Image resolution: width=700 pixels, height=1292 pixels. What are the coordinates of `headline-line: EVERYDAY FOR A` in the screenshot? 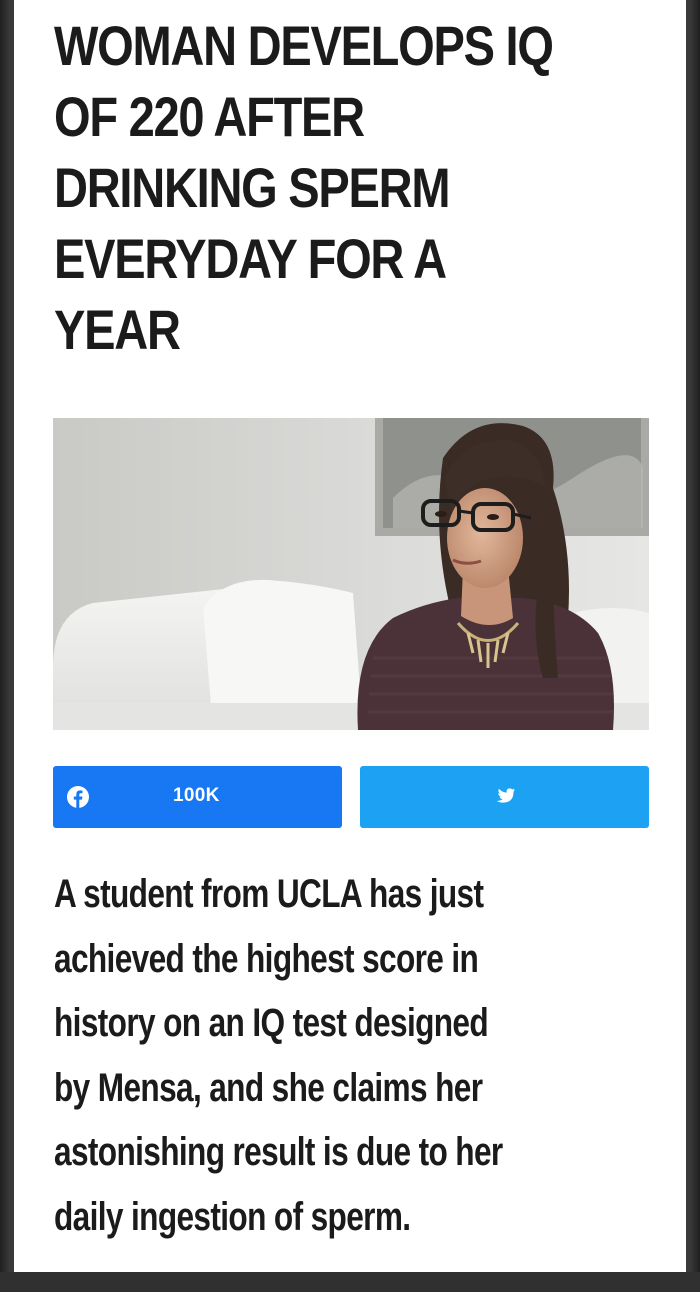 It's located at (250, 258).